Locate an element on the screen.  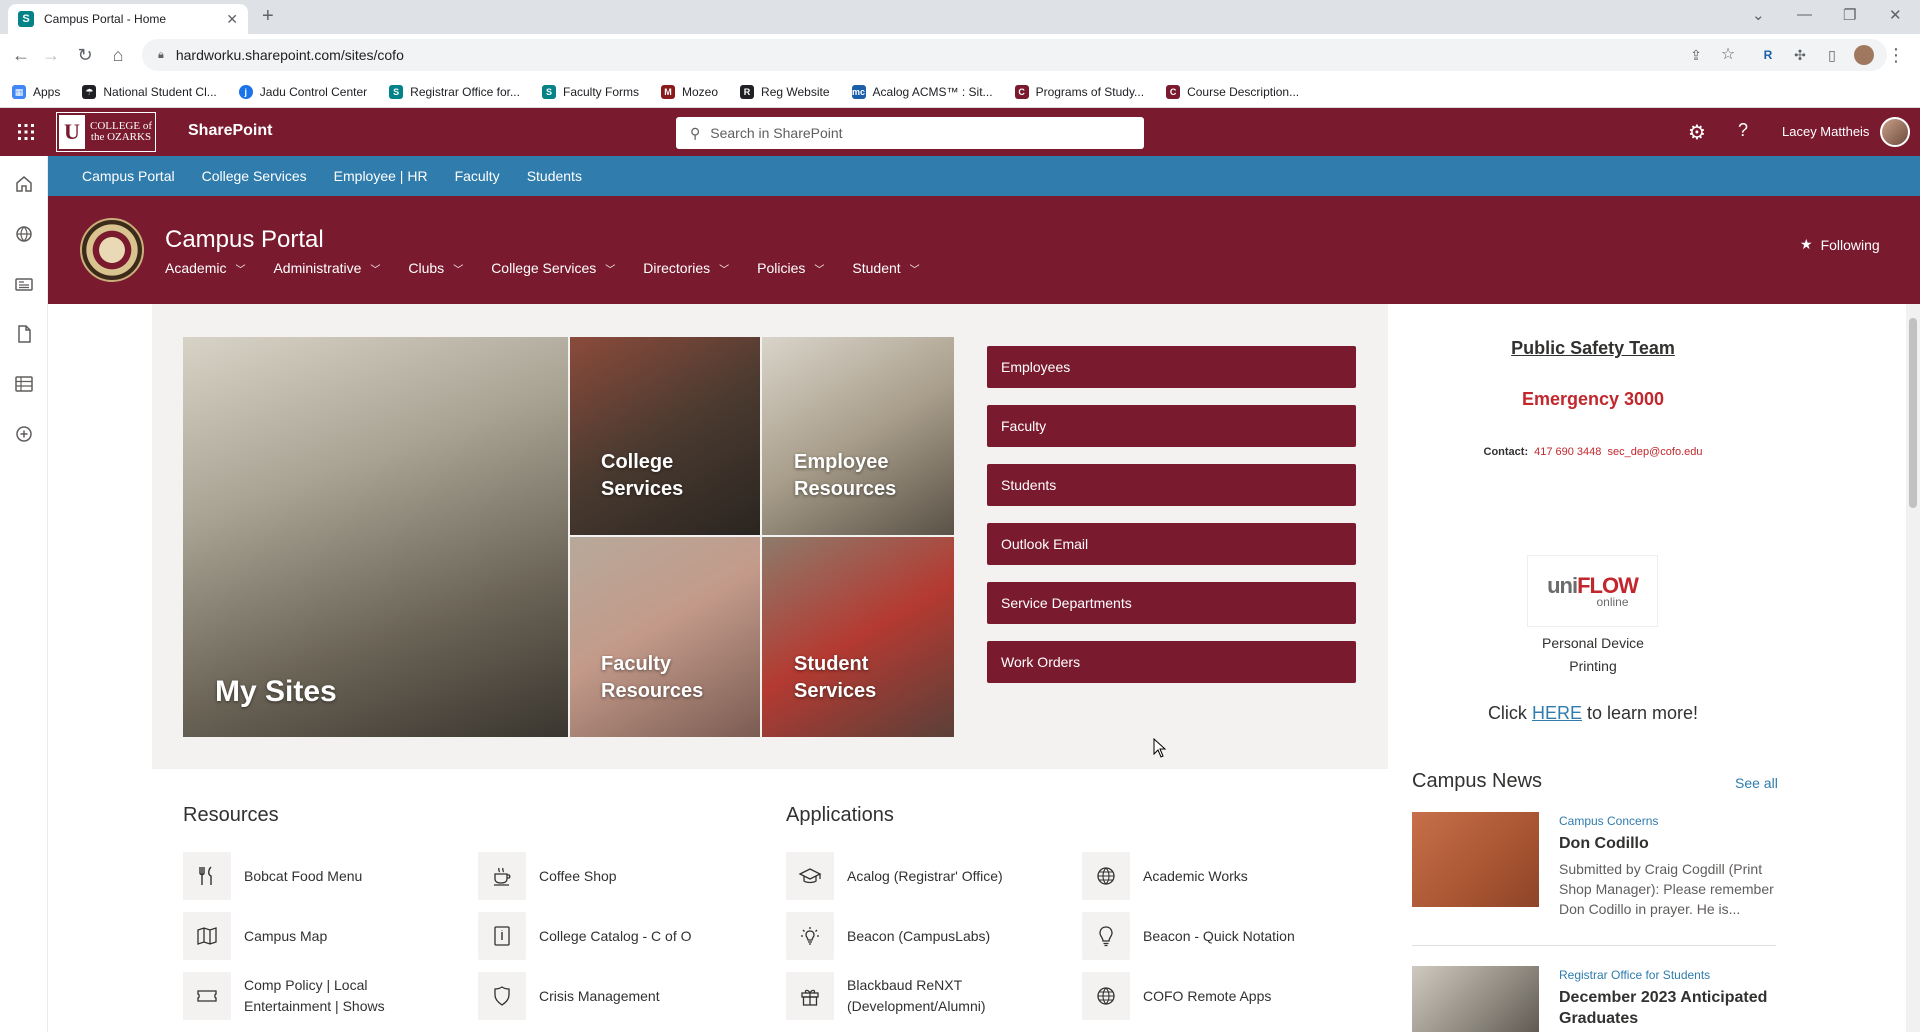
quick-link-faculty: Faculty is located at coordinates (1171, 426).